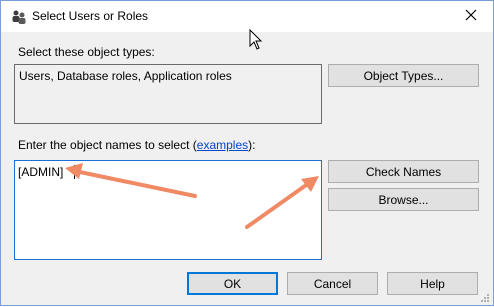 This screenshot has height=307, width=494. I want to click on mouse-cursor-icon, so click(256, 39).